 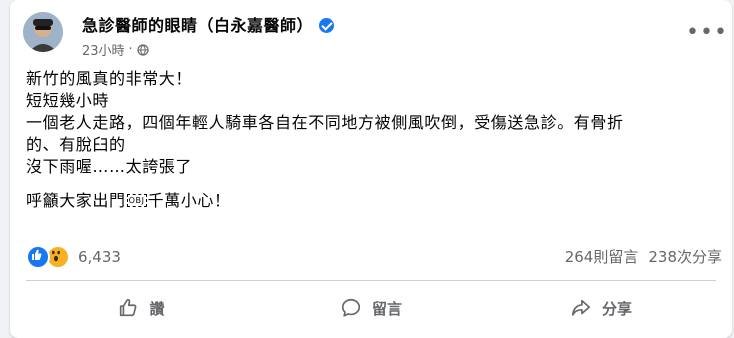 I want to click on reaction-count: 6,433, so click(x=99, y=257).